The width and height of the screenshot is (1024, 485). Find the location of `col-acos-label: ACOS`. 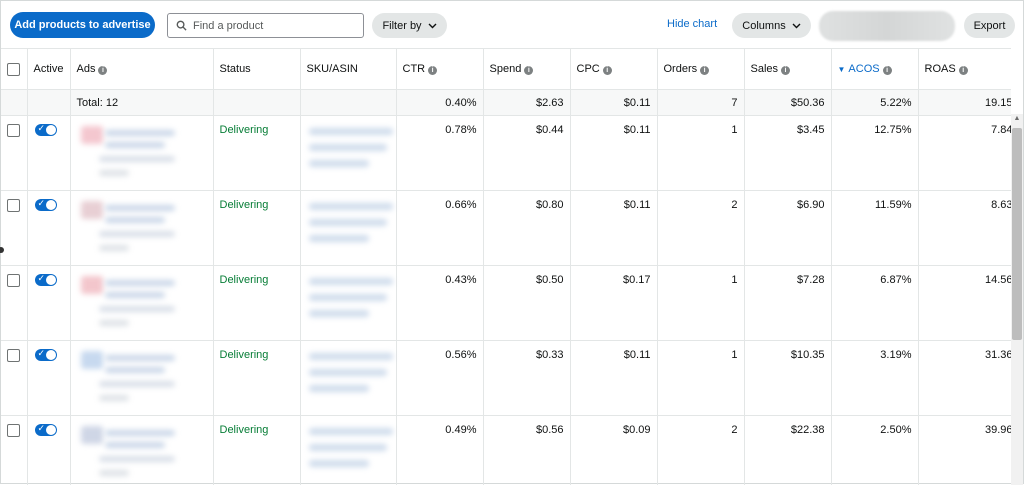

col-acos-label: ACOS is located at coordinates (863, 69).